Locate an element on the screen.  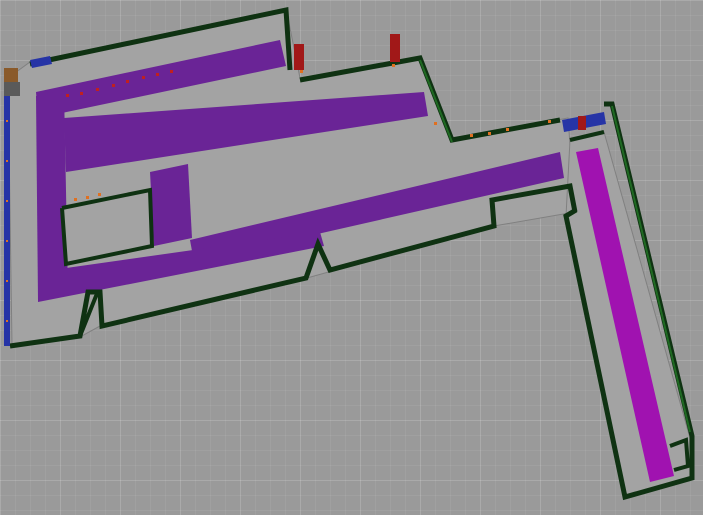
dock-box is located at coordinates (11, 75).